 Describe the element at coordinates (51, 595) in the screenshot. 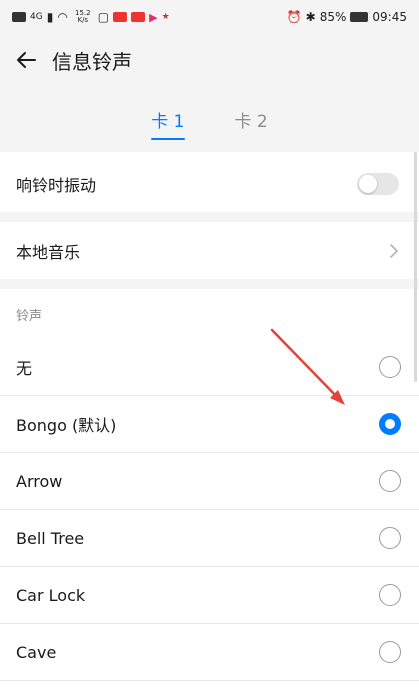

I see `ringtone-label: Car Lock` at that location.